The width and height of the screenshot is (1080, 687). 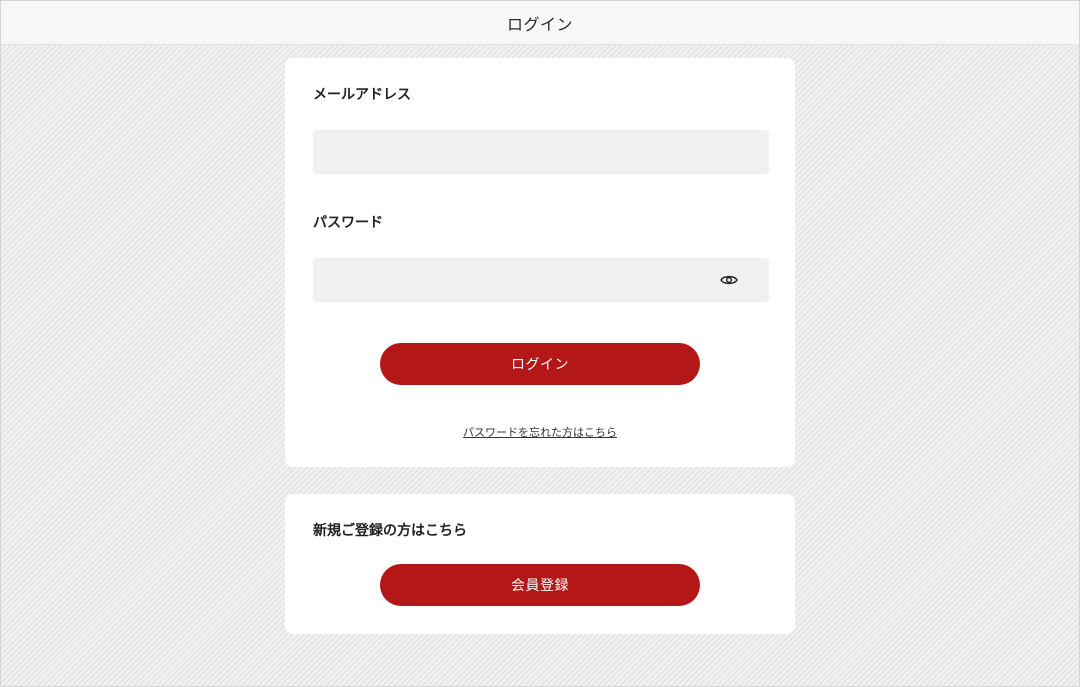 I want to click on forgot-password-link: パスワードを忘れた方はこちら, so click(x=540, y=432).